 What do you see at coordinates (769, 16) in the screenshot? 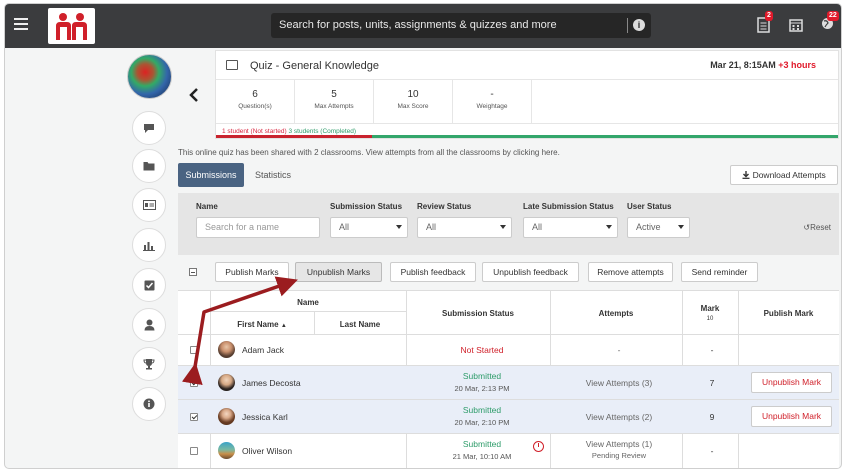
I see `notes-badge: 2` at bounding box center [769, 16].